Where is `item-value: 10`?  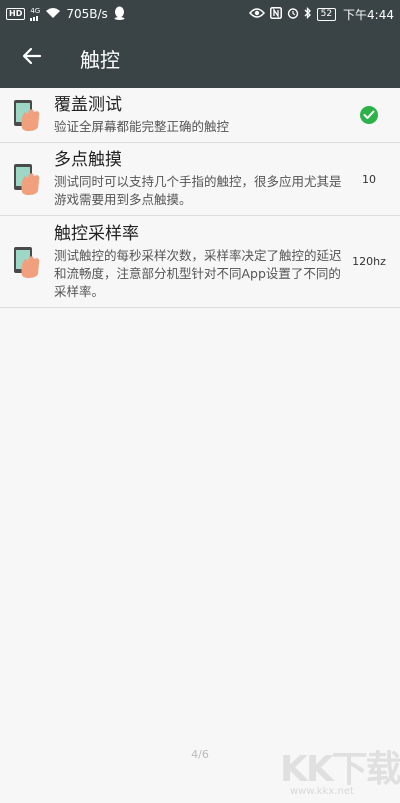 item-value: 10 is located at coordinates (369, 179).